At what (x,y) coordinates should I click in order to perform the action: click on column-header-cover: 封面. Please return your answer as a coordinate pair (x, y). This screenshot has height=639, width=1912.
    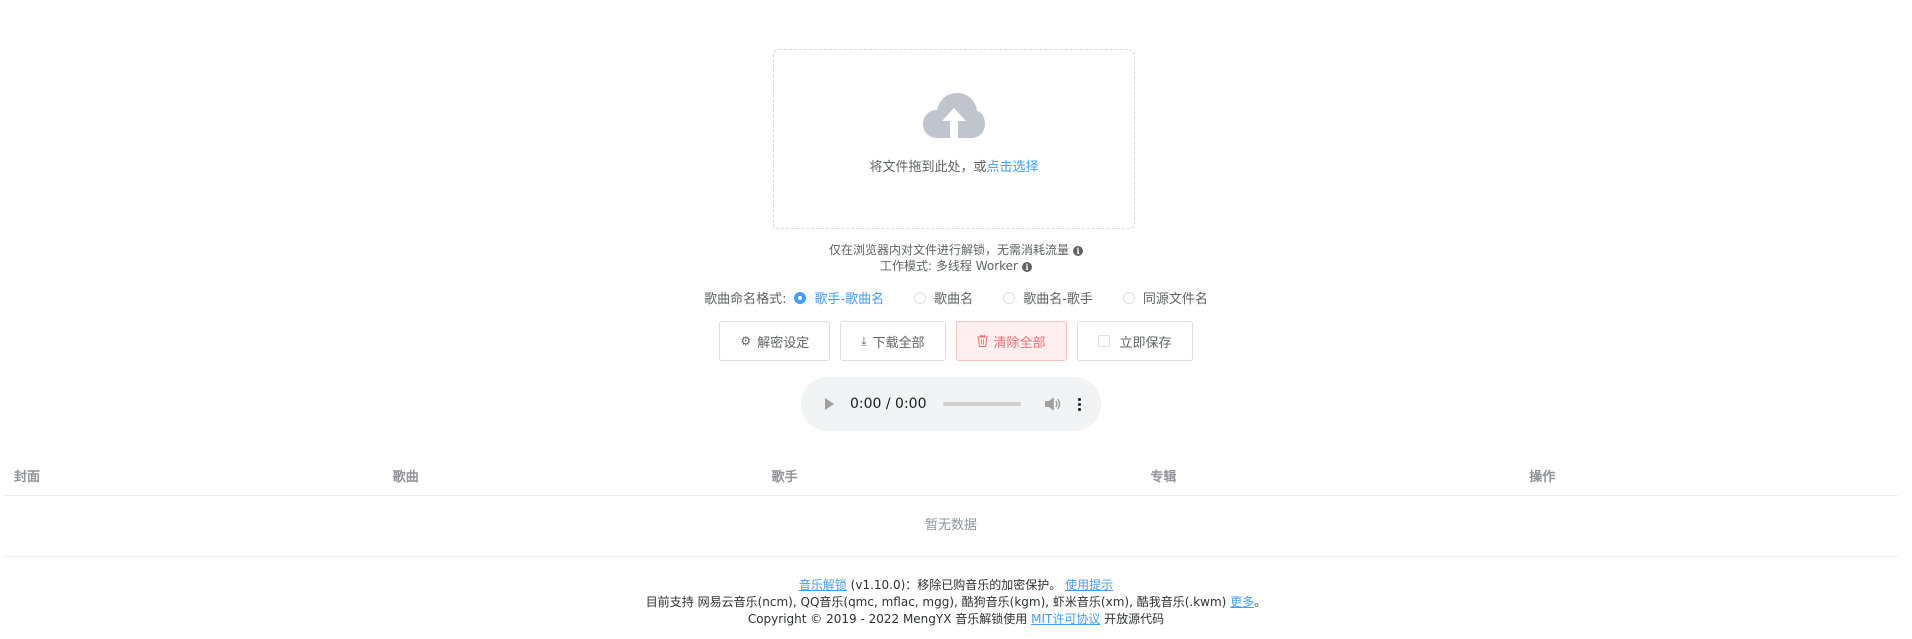
    Looking at the image, I should click on (27, 477).